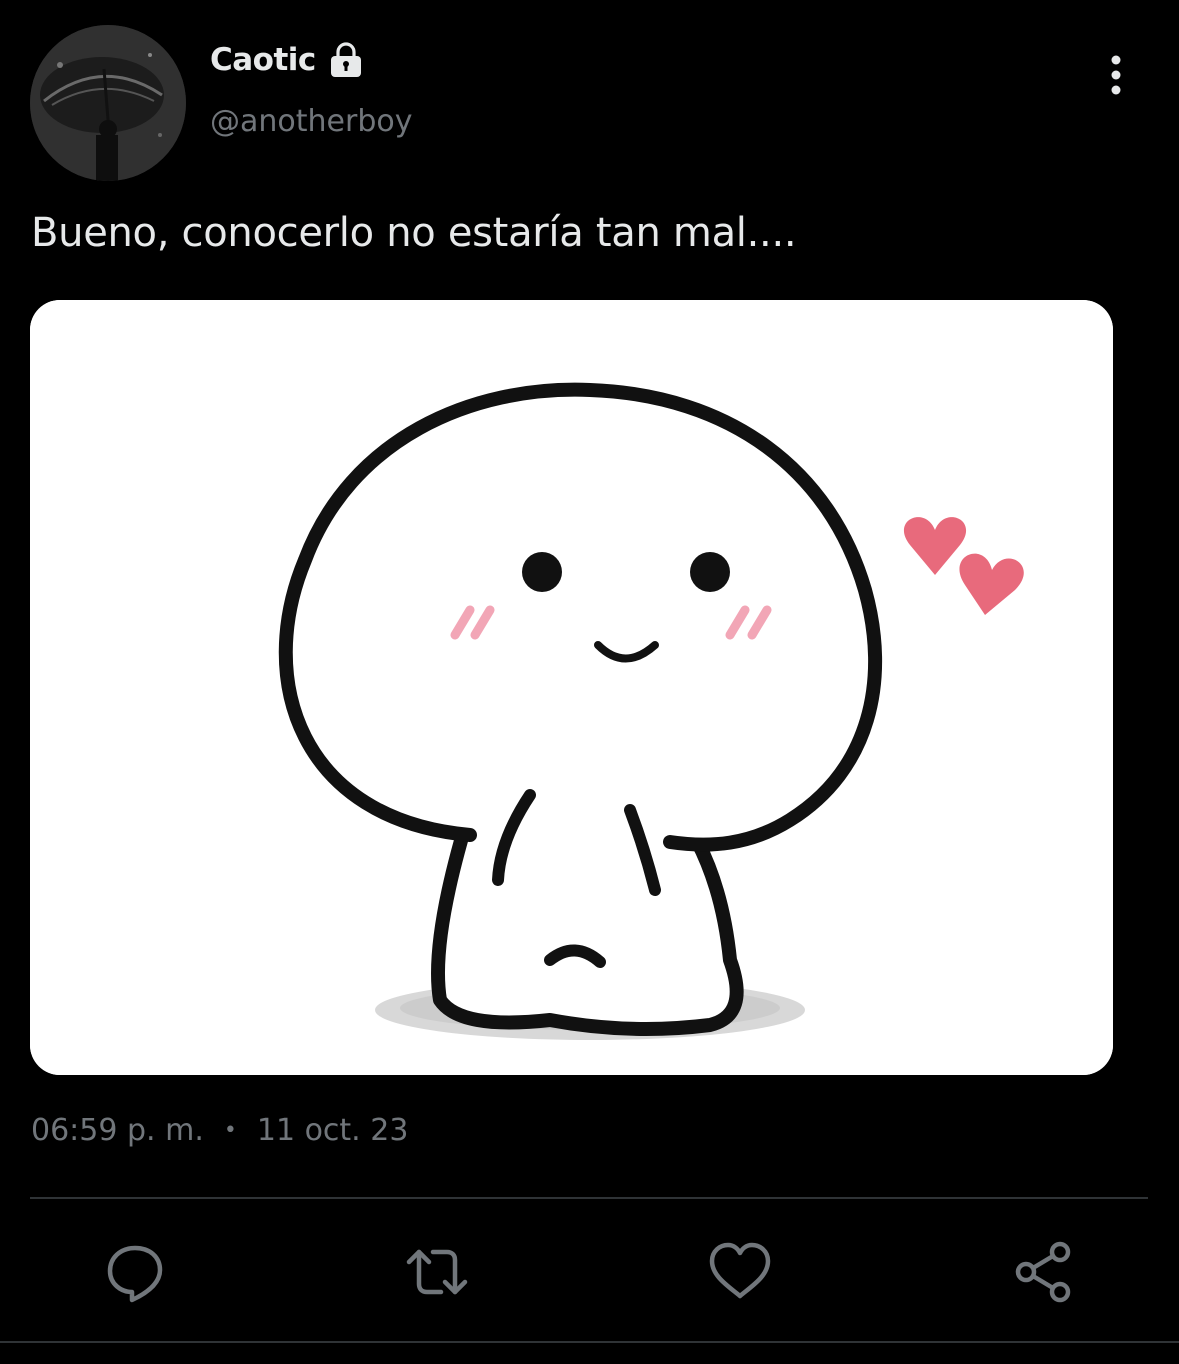 This screenshot has width=1179, height=1364. I want to click on reply-button, so click(135, 1272).